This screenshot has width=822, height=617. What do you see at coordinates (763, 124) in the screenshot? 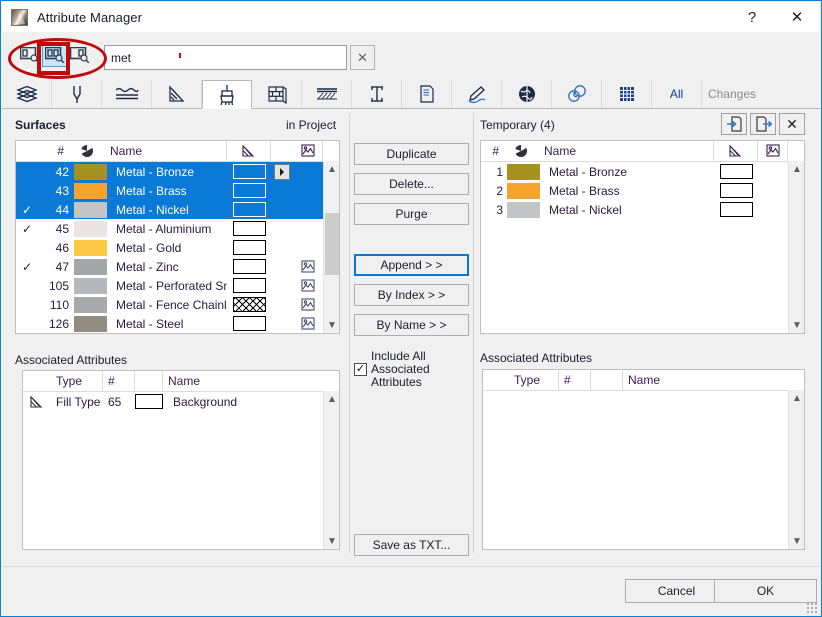
I see `file-arrow-out-icon` at bounding box center [763, 124].